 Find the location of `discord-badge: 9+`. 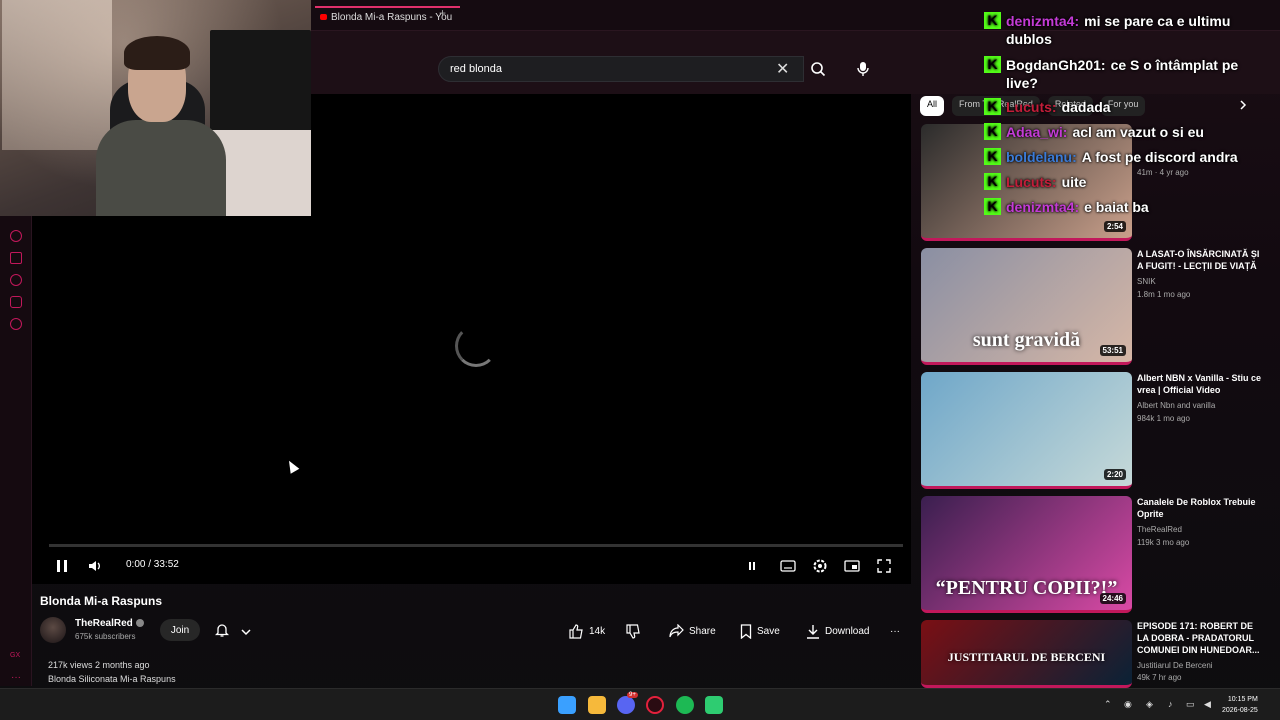

discord-badge: 9+ is located at coordinates (632, 695).